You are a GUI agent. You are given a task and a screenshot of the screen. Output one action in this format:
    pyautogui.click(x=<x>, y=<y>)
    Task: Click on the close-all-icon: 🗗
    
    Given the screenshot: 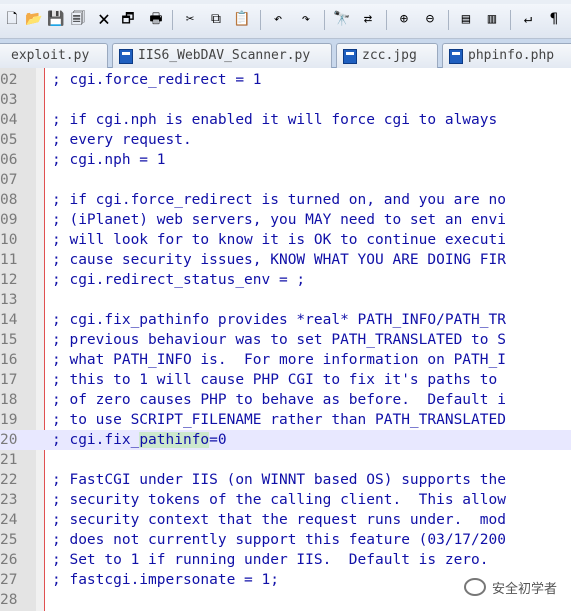 What is the action you would take?
    pyautogui.click(x=128, y=19)
    